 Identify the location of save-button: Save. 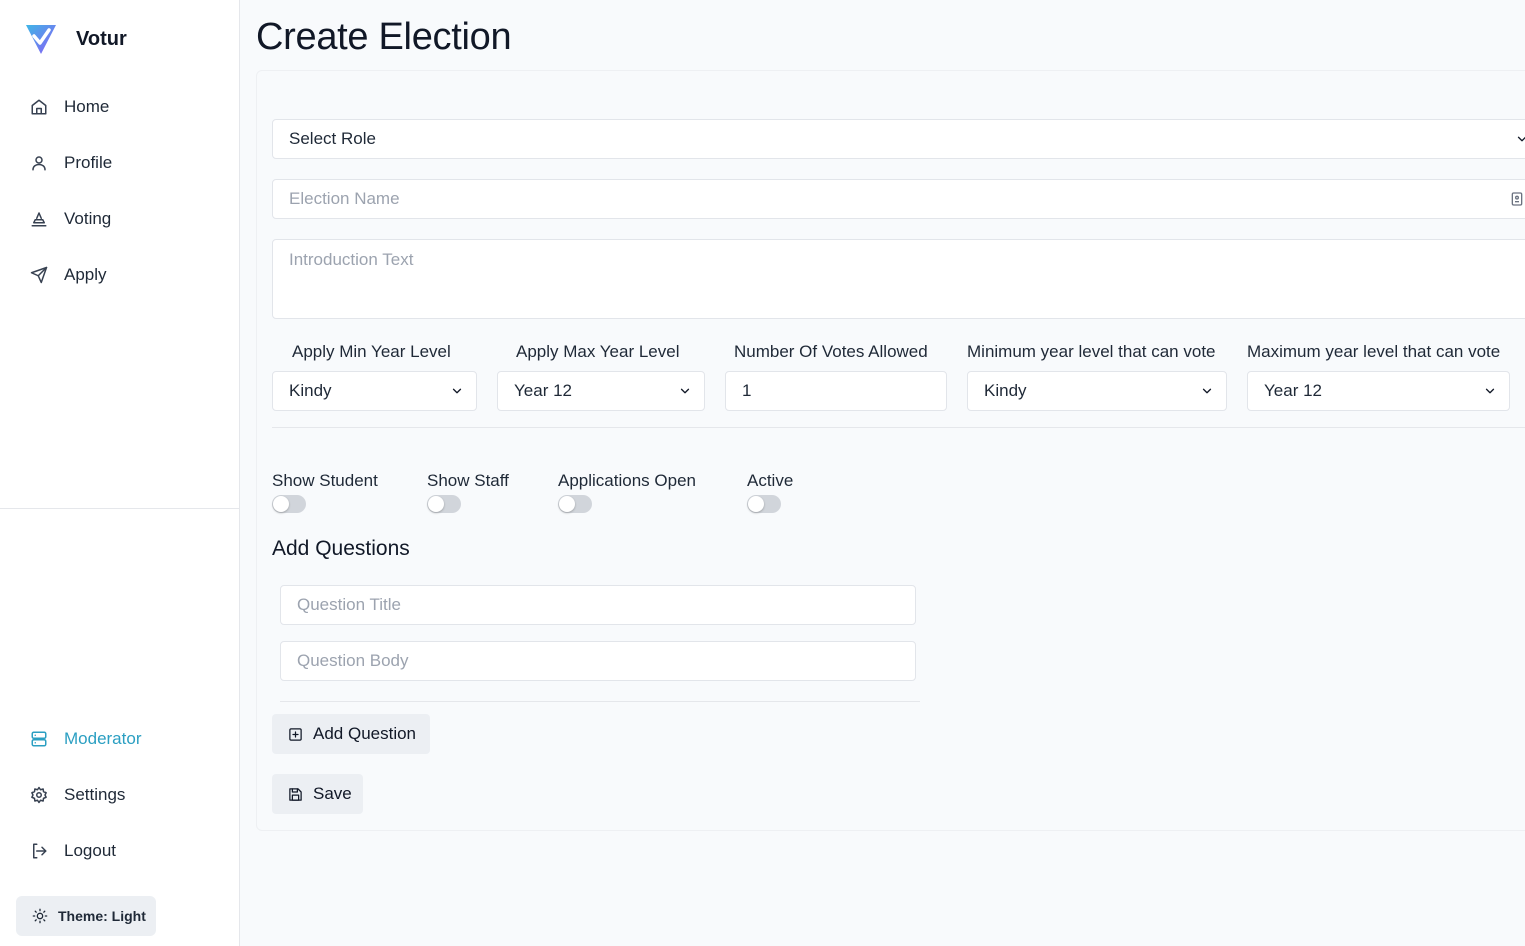
(317, 794).